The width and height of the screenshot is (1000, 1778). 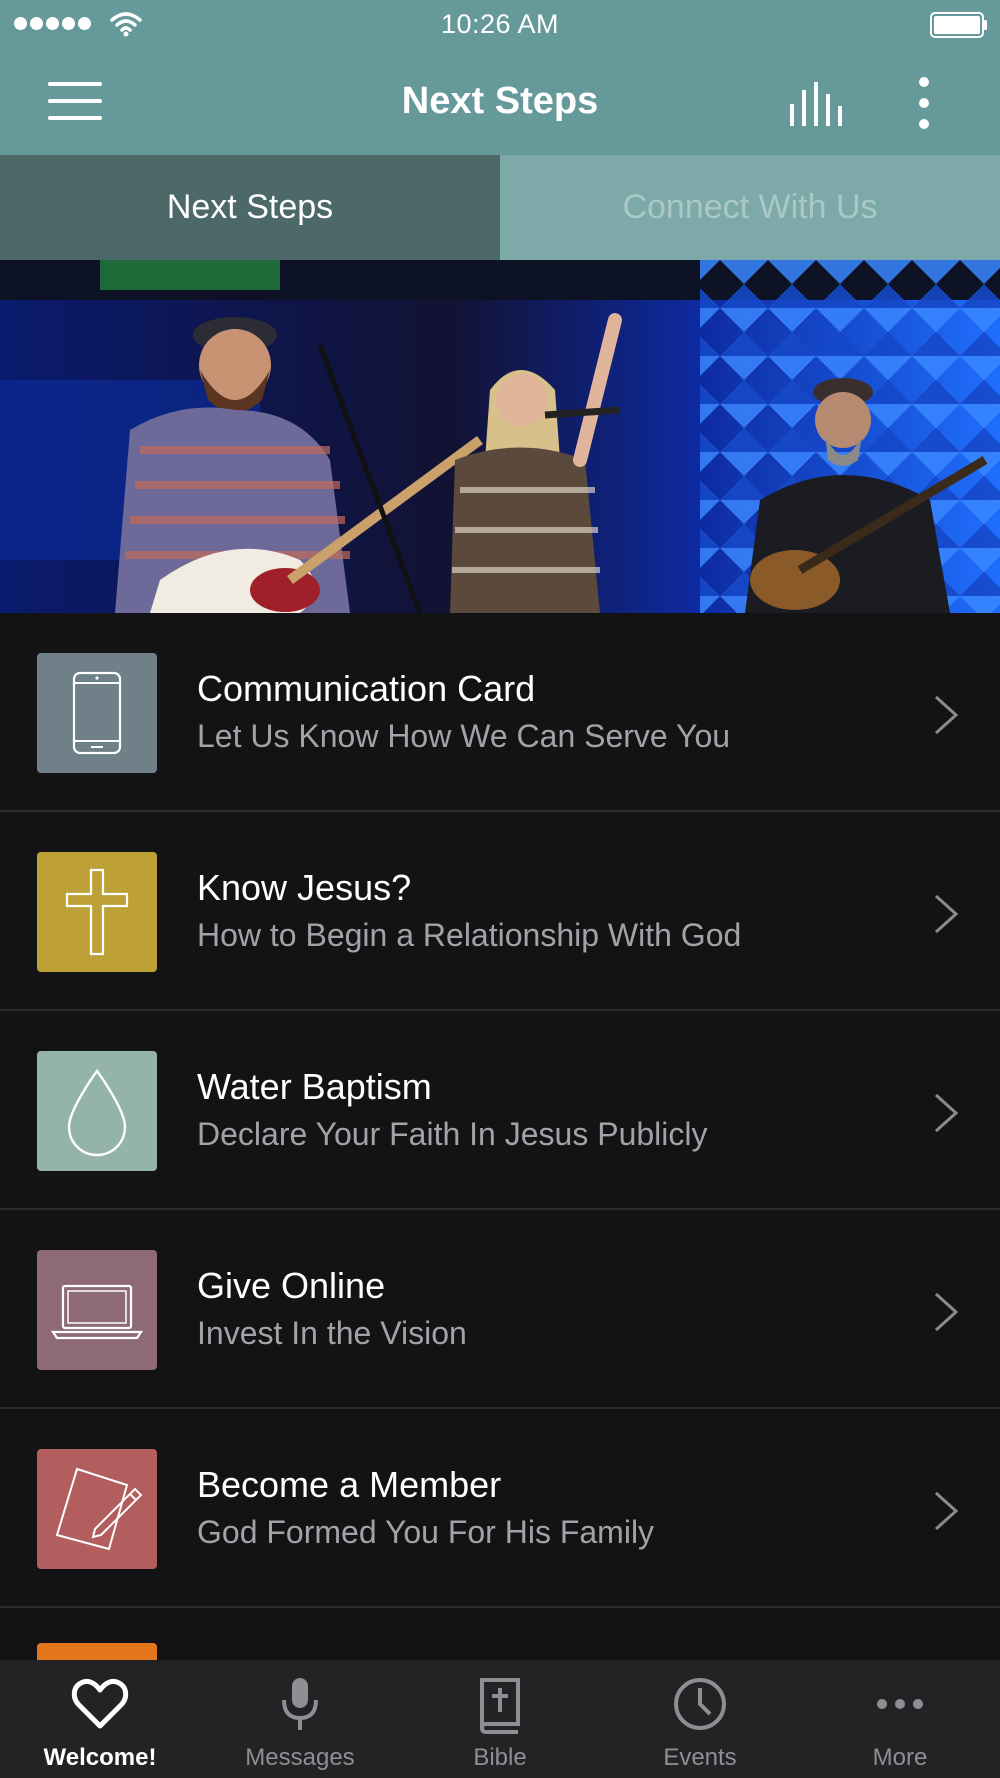 I want to click on bottom-tab-bar: Welcome! Messages Bible Events More, so click(x=500, y=1719).